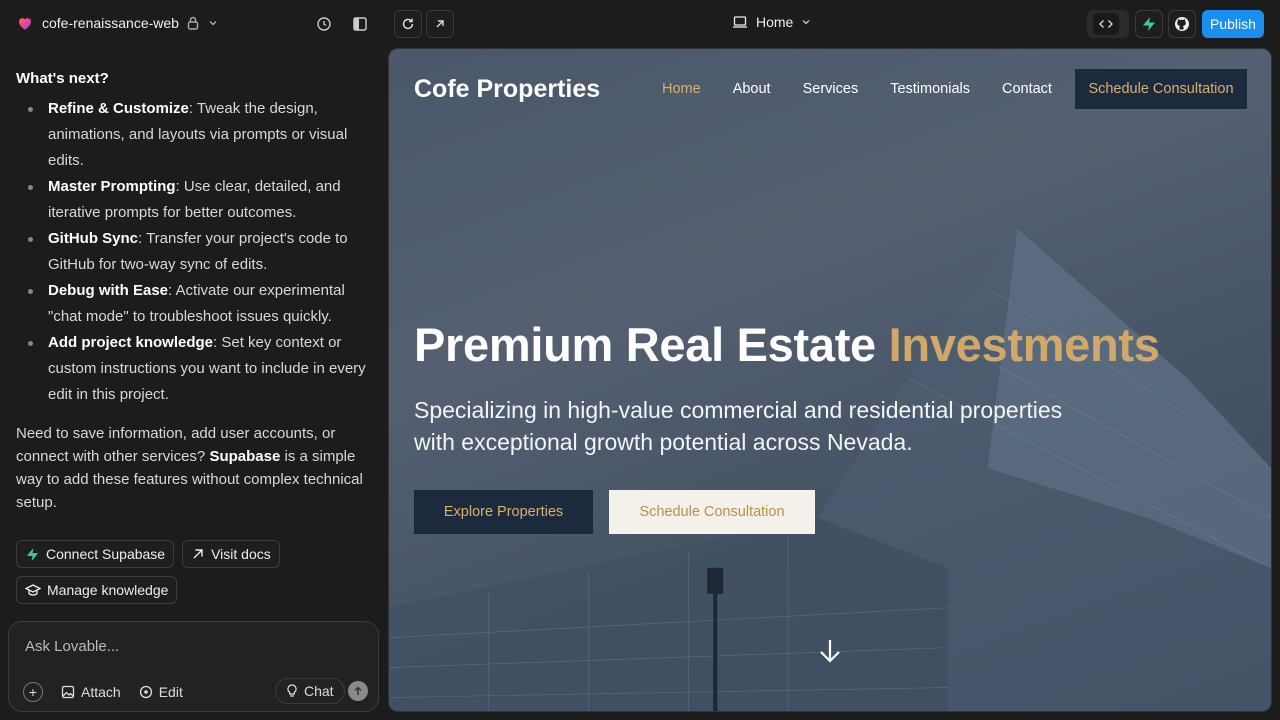 This screenshot has height=720, width=1280. What do you see at coordinates (108, 590) in the screenshot?
I see `manage-knowledge-label: Manage knowledge` at bounding box center [108, 590].